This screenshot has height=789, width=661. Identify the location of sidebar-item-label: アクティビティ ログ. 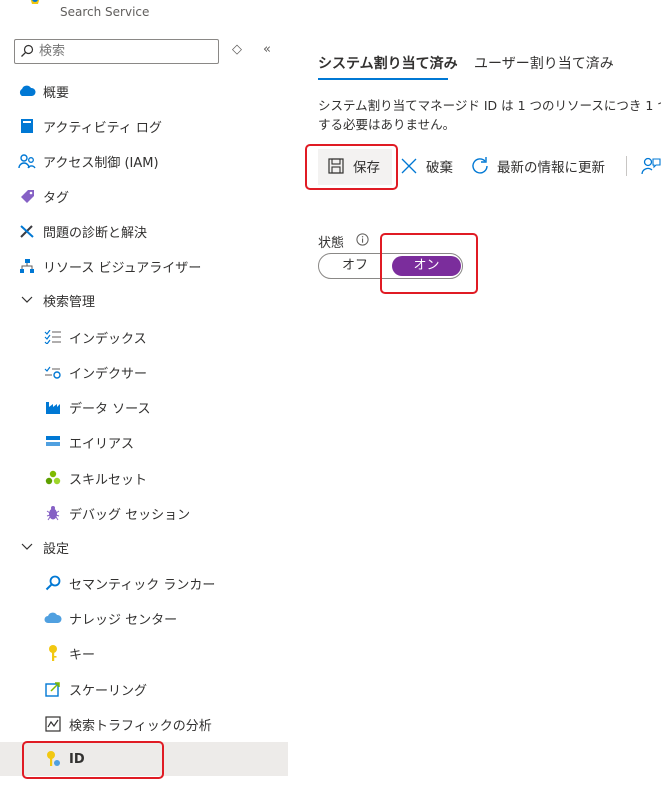
(102, 128).